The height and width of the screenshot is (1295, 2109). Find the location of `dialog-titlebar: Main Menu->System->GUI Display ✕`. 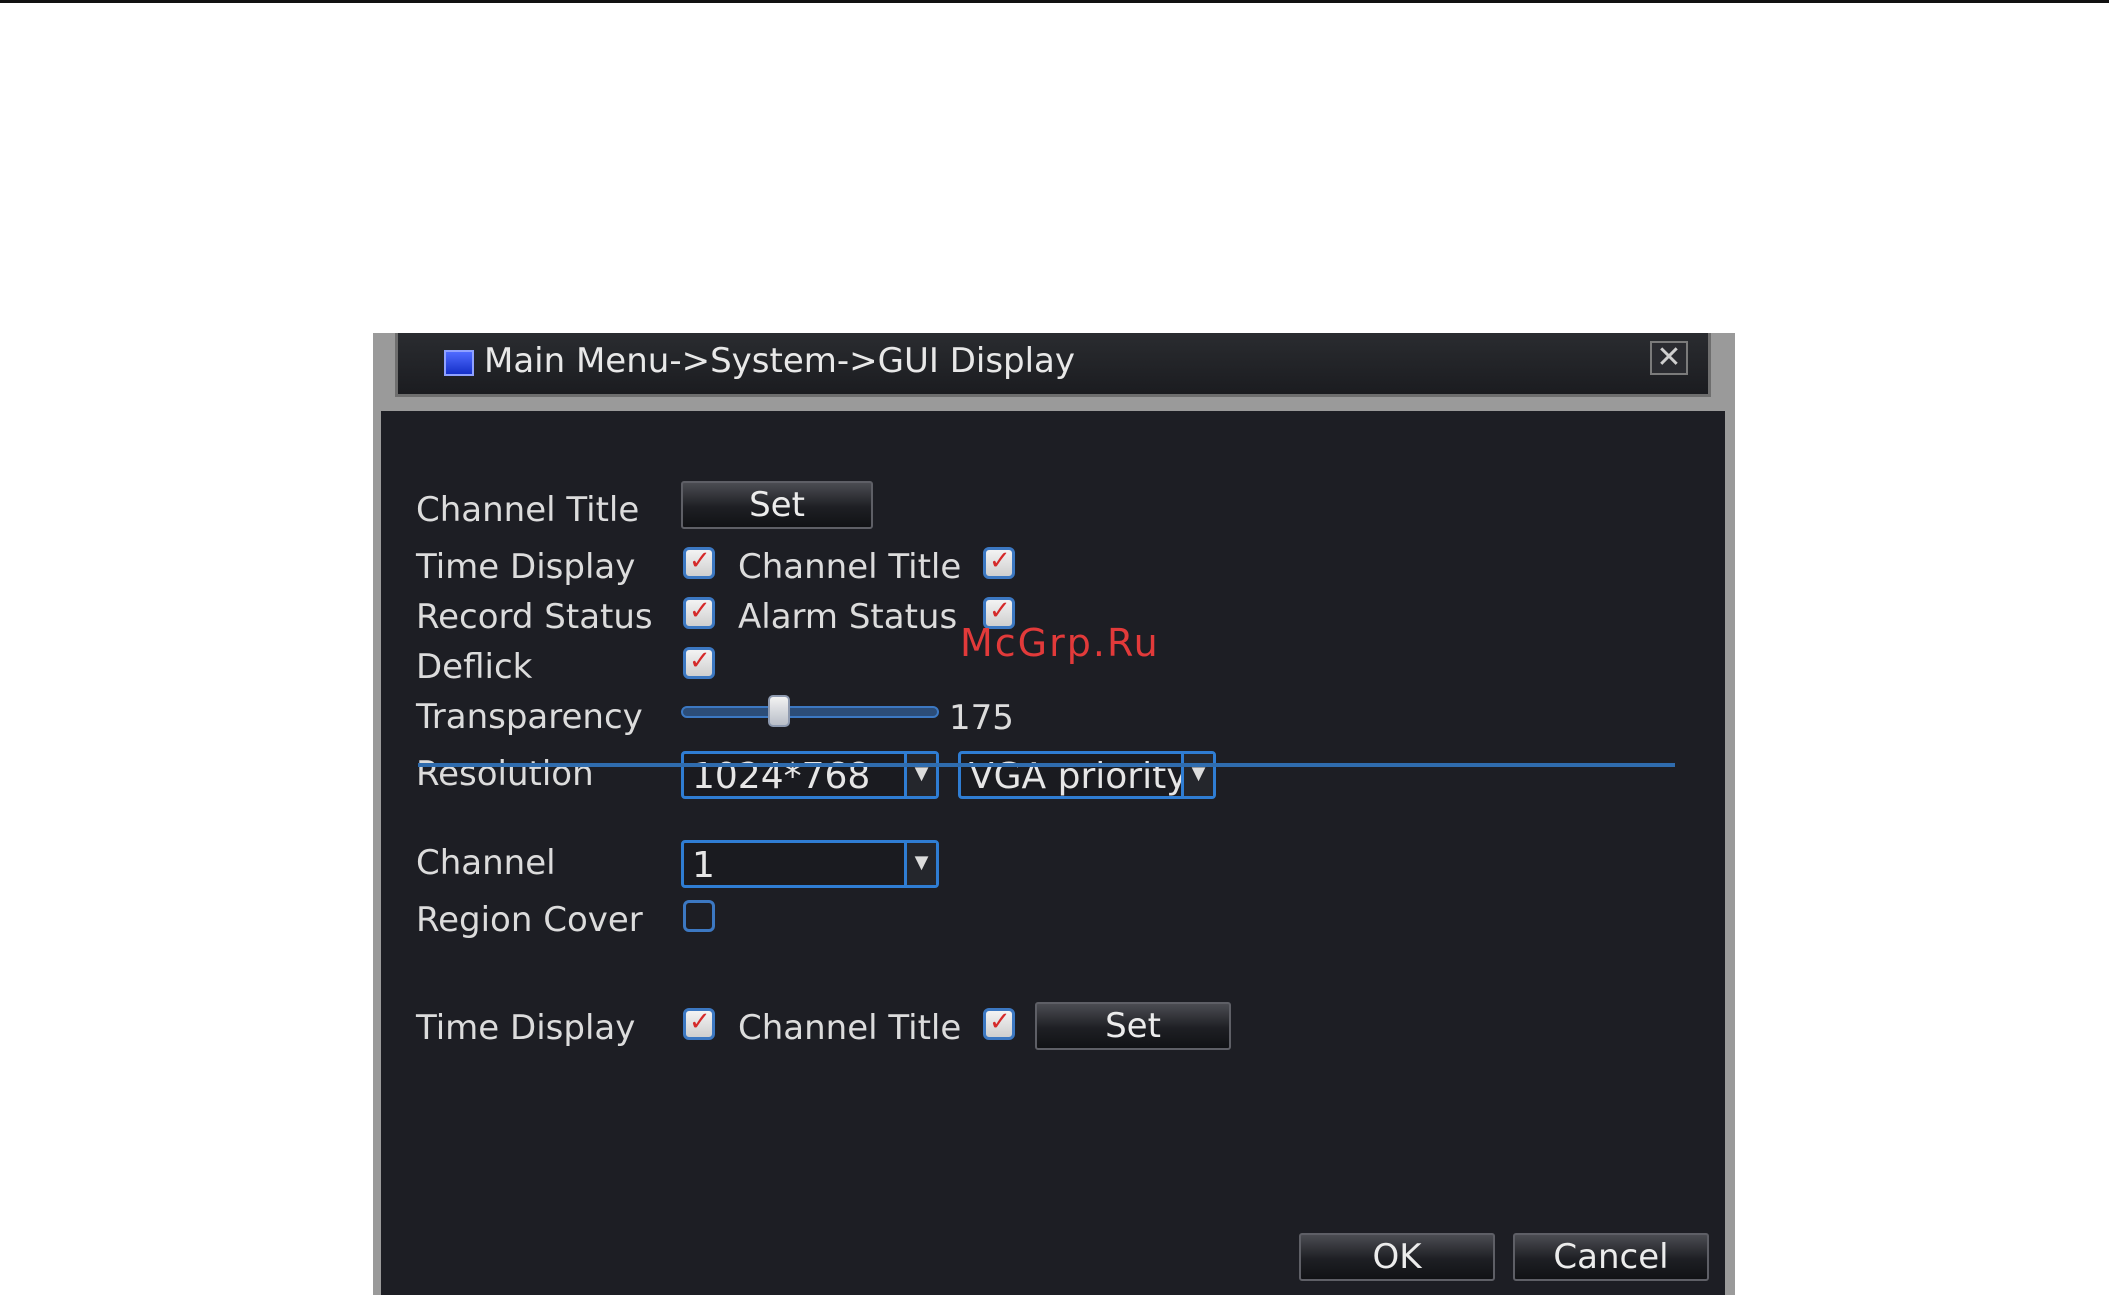

dialog-titlebar: Main Menu->System->GUI Display ✕ is located at coordinates (1053, 365).